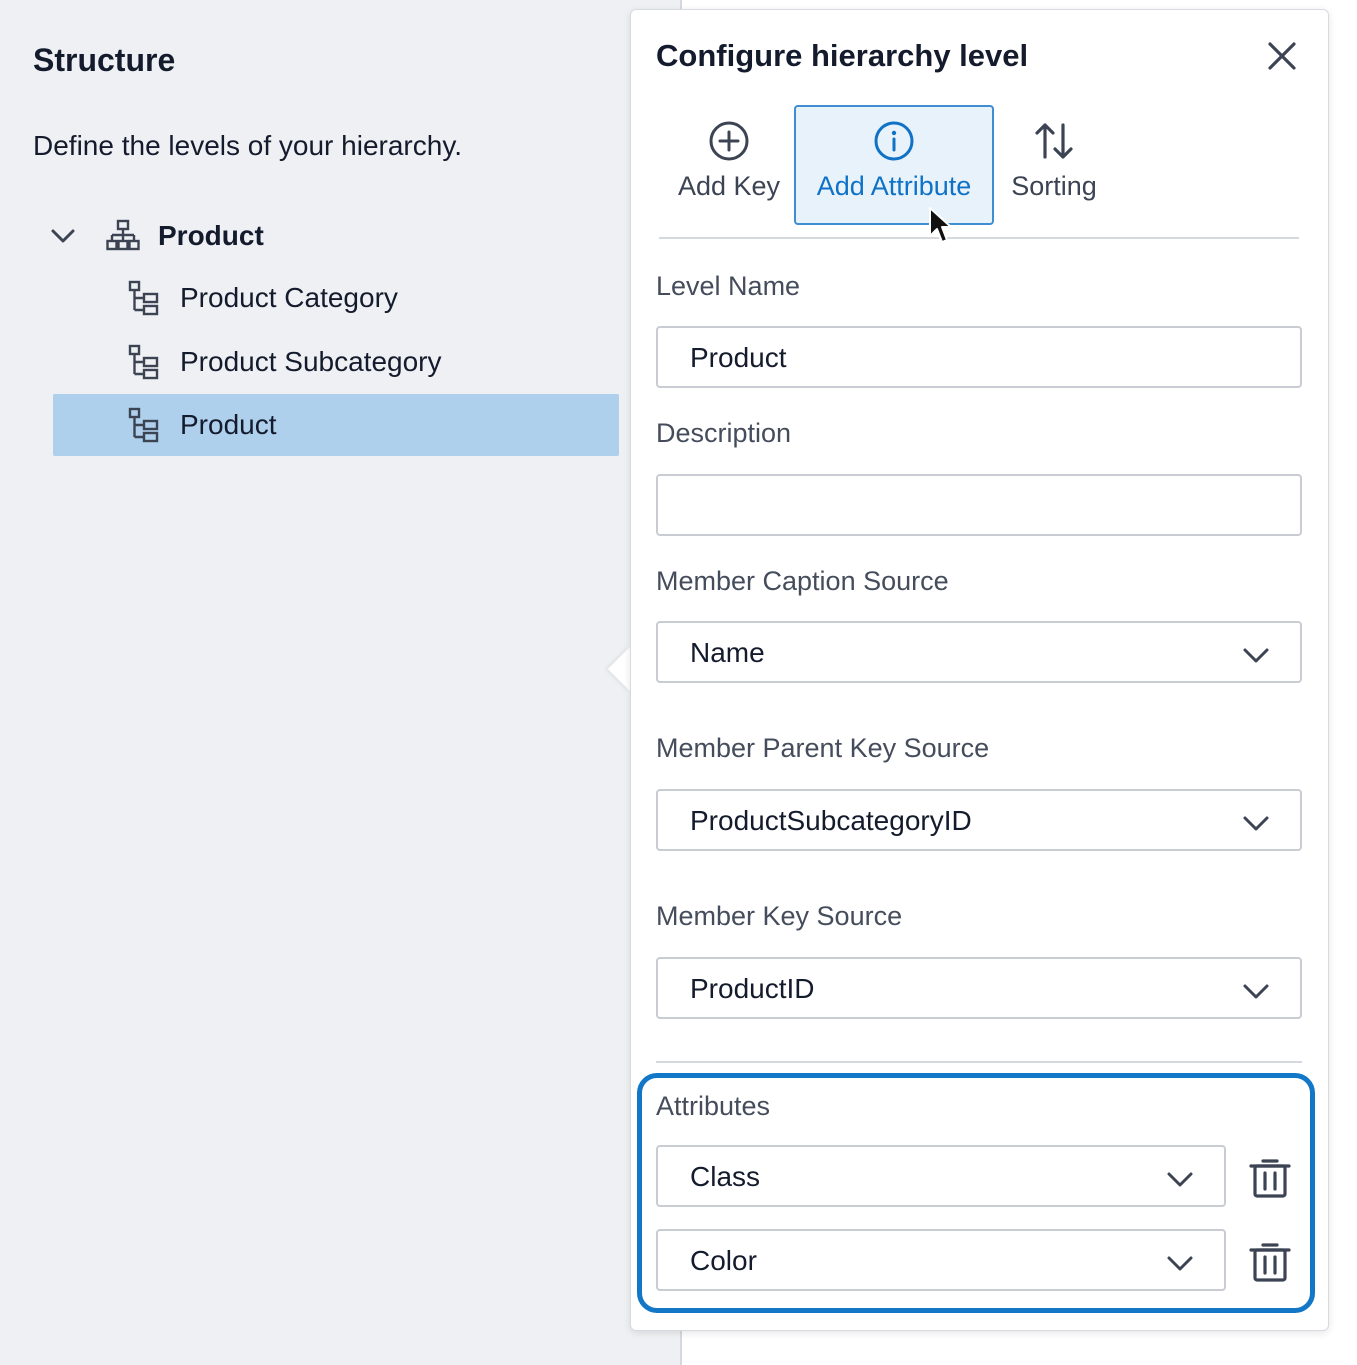  Describe the element at coordinates (823, 748) in the screenshot. I see `parent-key-label: Member Parent Key Source` at that location.